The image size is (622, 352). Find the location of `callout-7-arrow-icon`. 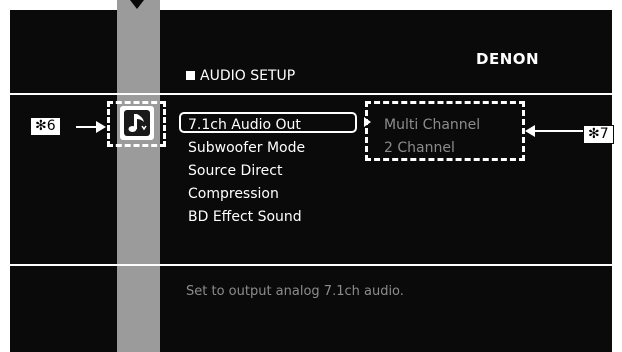

callout-7-arrow-icon is located at coordinates (530, 131).